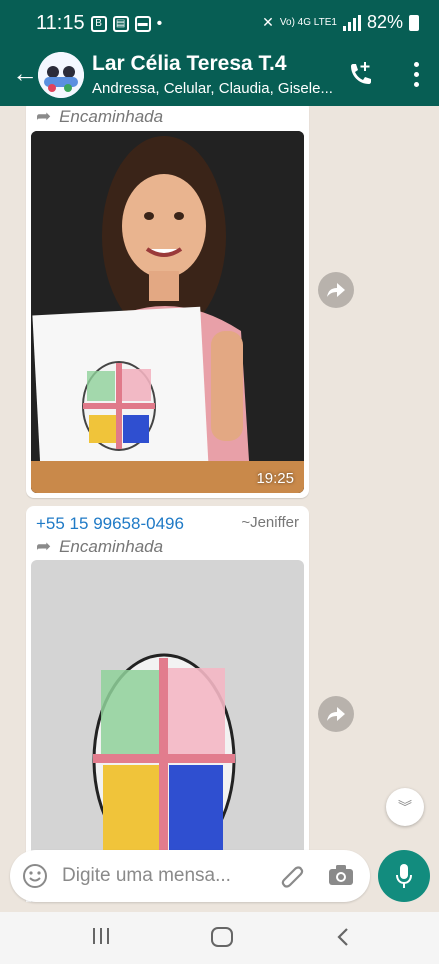 The width and height of the screenshot is (439, 964). I want to click on mic-icon, so click(404, 876).